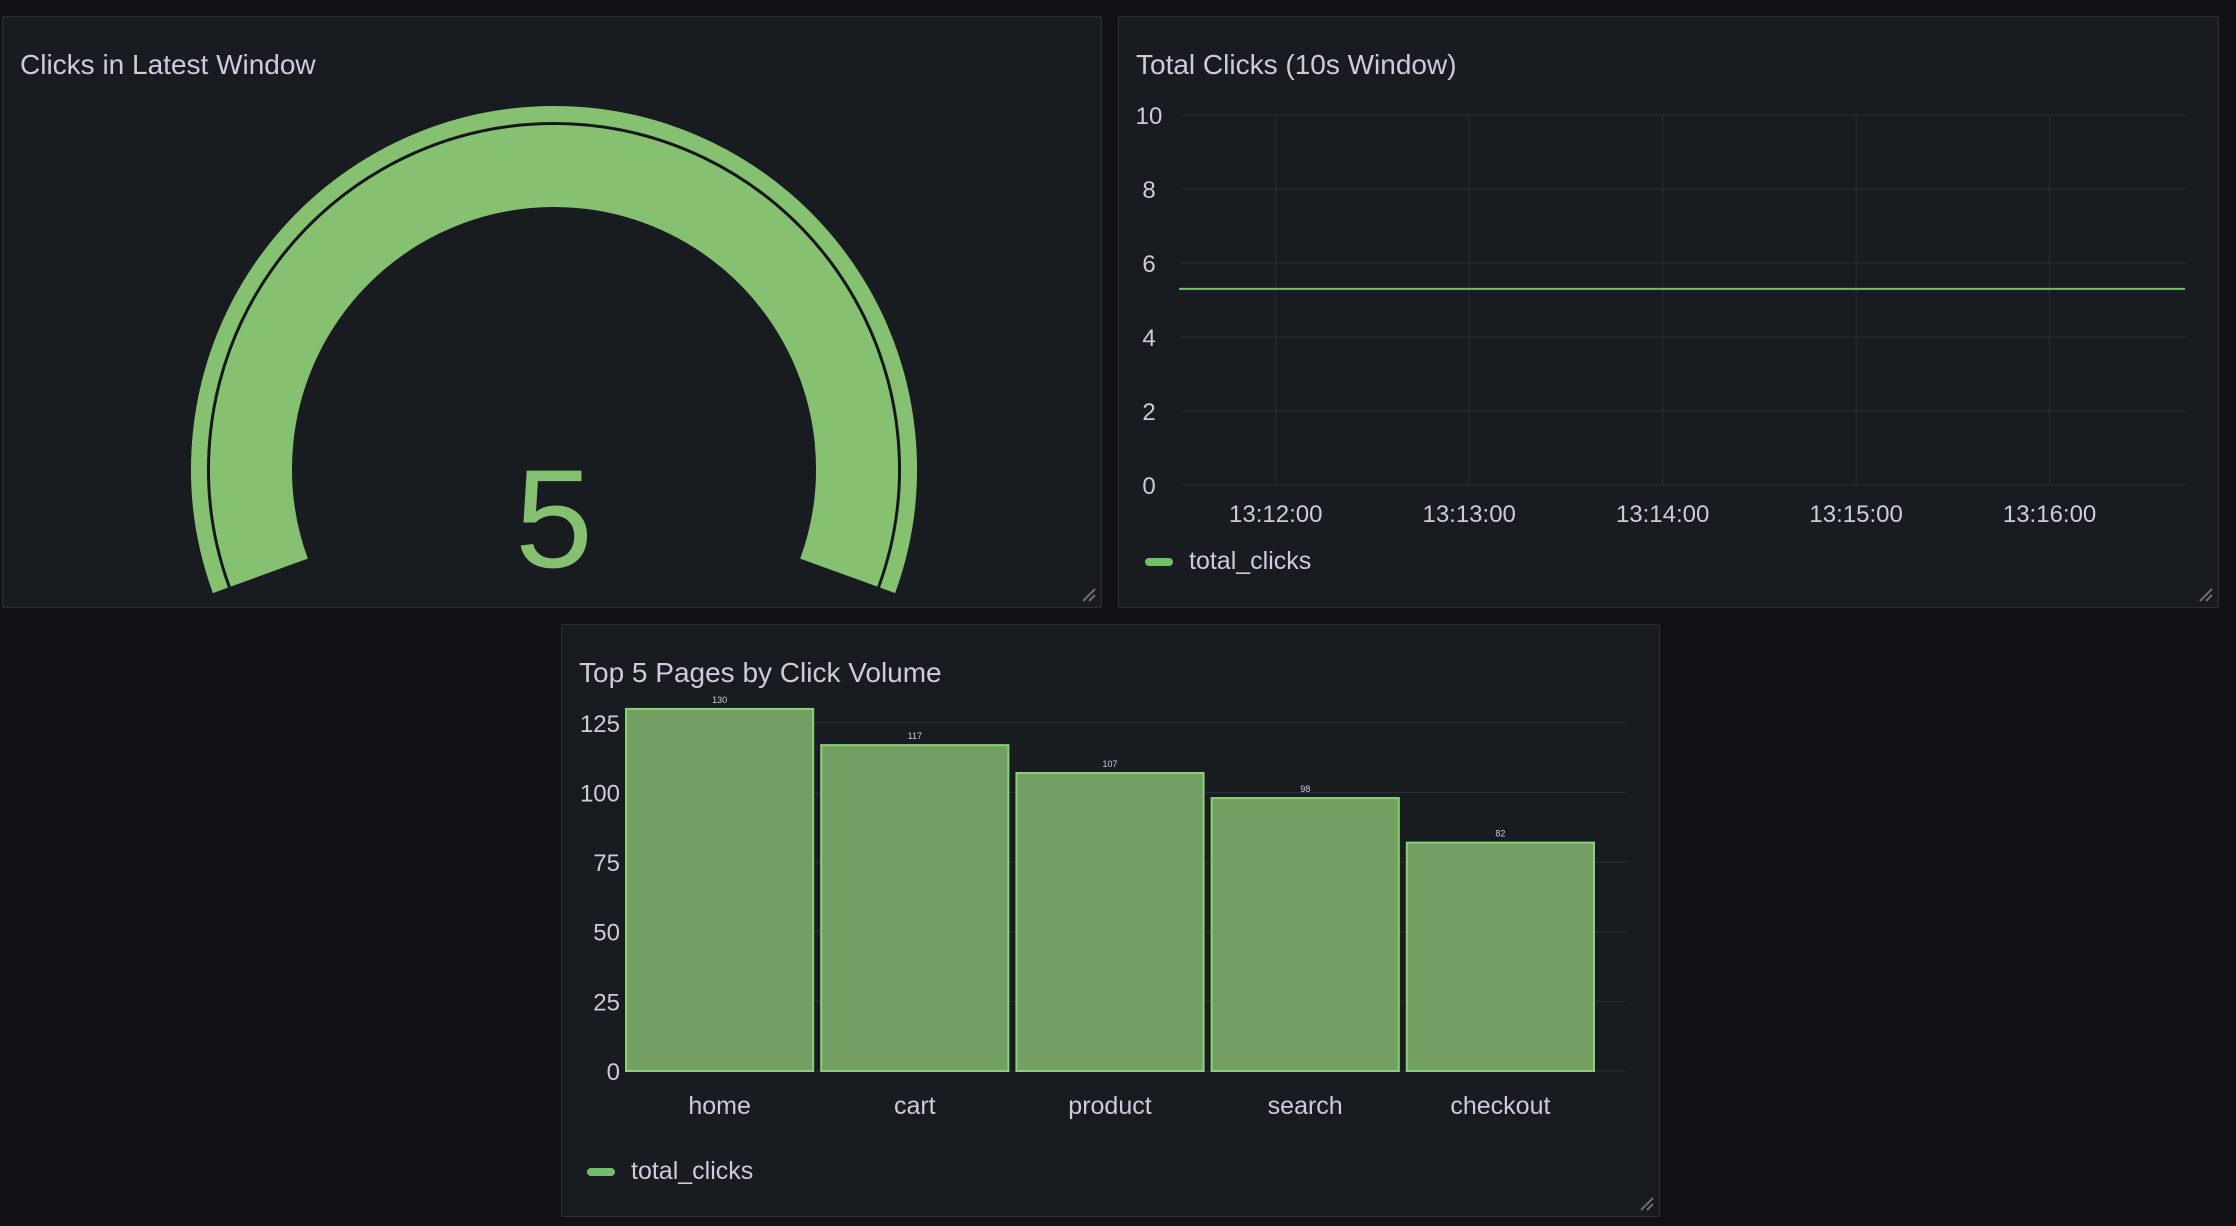 The height and width of the screenshot is (1226, 2236). I want to click on bar-y-axis: 0 25 50 75 100 125, so click(600, 898).